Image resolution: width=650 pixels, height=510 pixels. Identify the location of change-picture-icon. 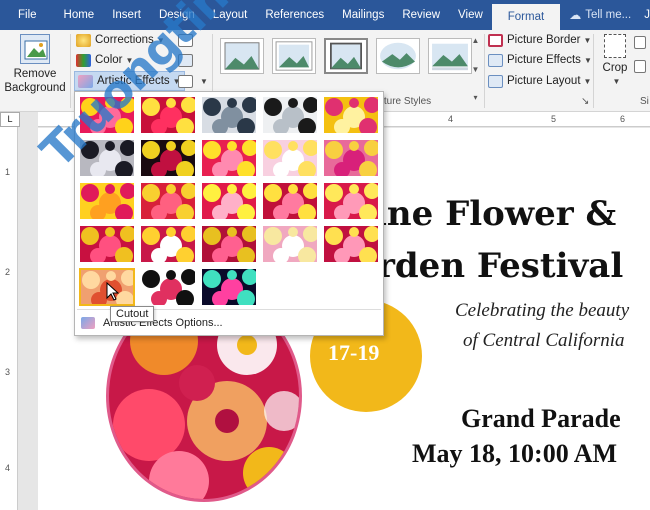
(185, 60).